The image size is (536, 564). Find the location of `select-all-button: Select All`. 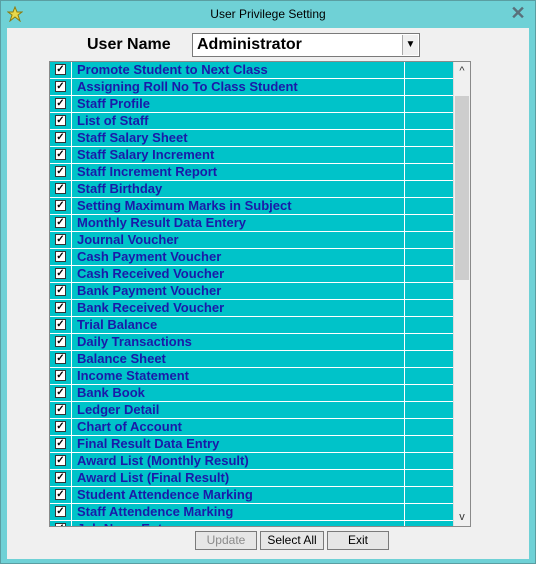

select-all-button: Select All is located at coordinates (292, 540).